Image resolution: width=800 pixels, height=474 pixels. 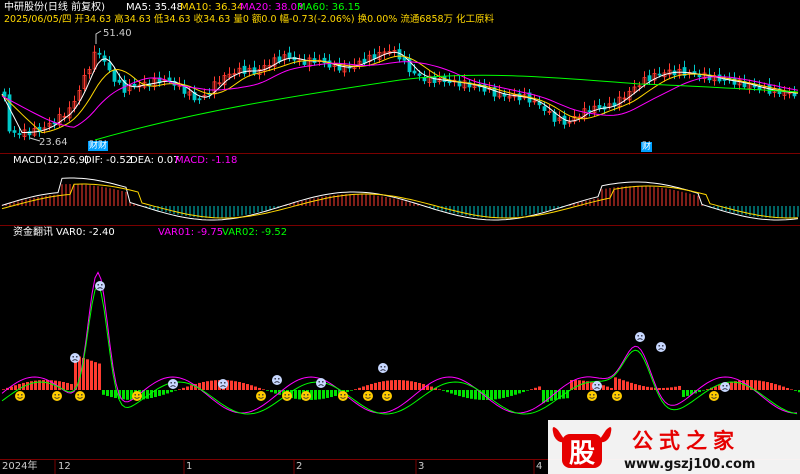 I want to click on ma60-line, so click(x=446, y=107).